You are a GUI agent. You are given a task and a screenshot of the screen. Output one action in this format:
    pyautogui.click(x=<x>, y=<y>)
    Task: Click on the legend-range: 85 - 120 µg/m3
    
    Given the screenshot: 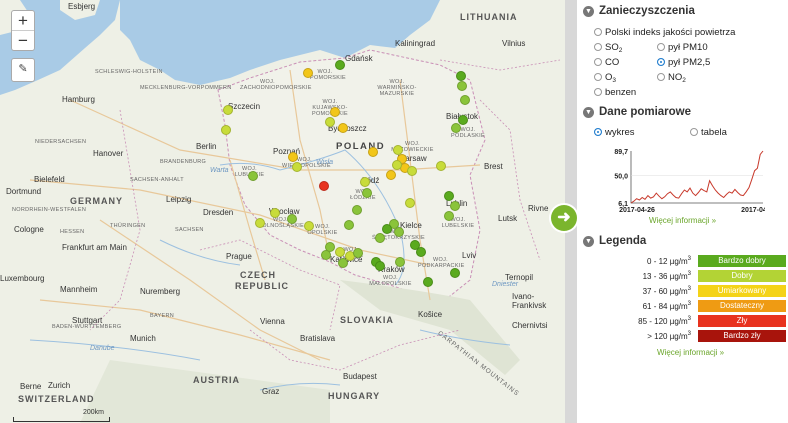 What is the action you would take?
    pyautogui.click(x=664, y=321)
    